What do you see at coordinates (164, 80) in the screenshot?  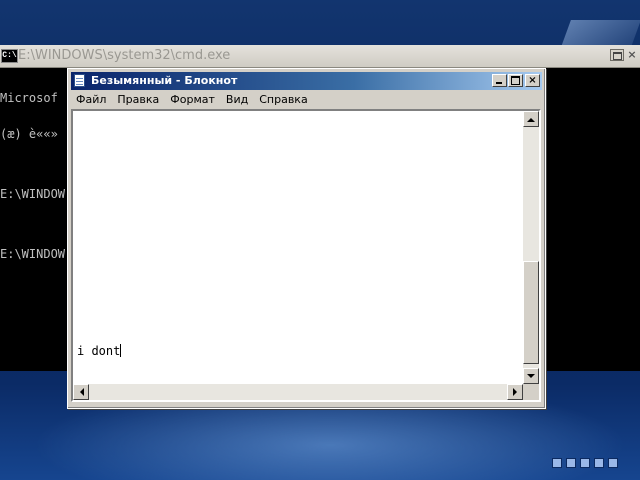 I see `notepad-title-text: Безымянный - Блокнот` at bounding box center [164, 80].